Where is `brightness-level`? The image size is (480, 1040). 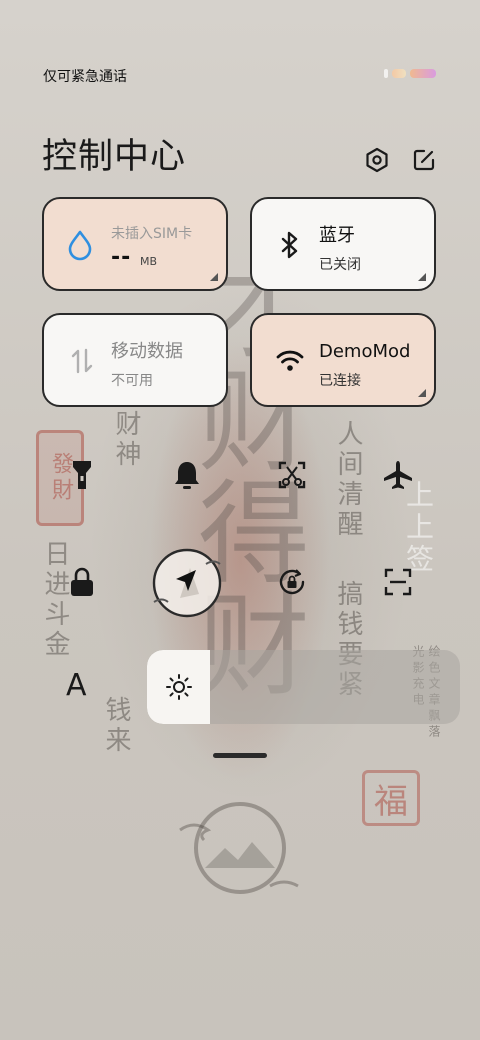
brightness-level is located at coordinates (178, 687).